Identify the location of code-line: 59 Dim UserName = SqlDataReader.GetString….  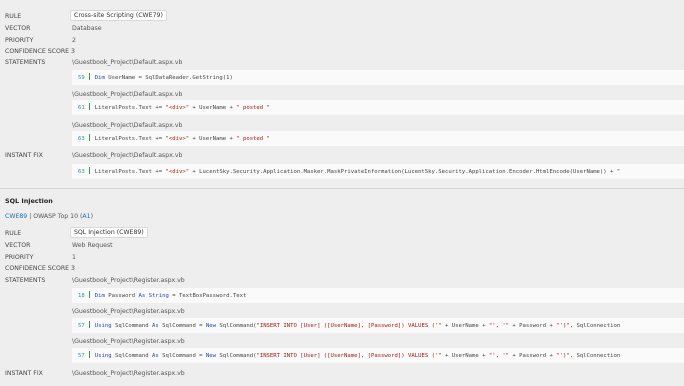
(155, 77).